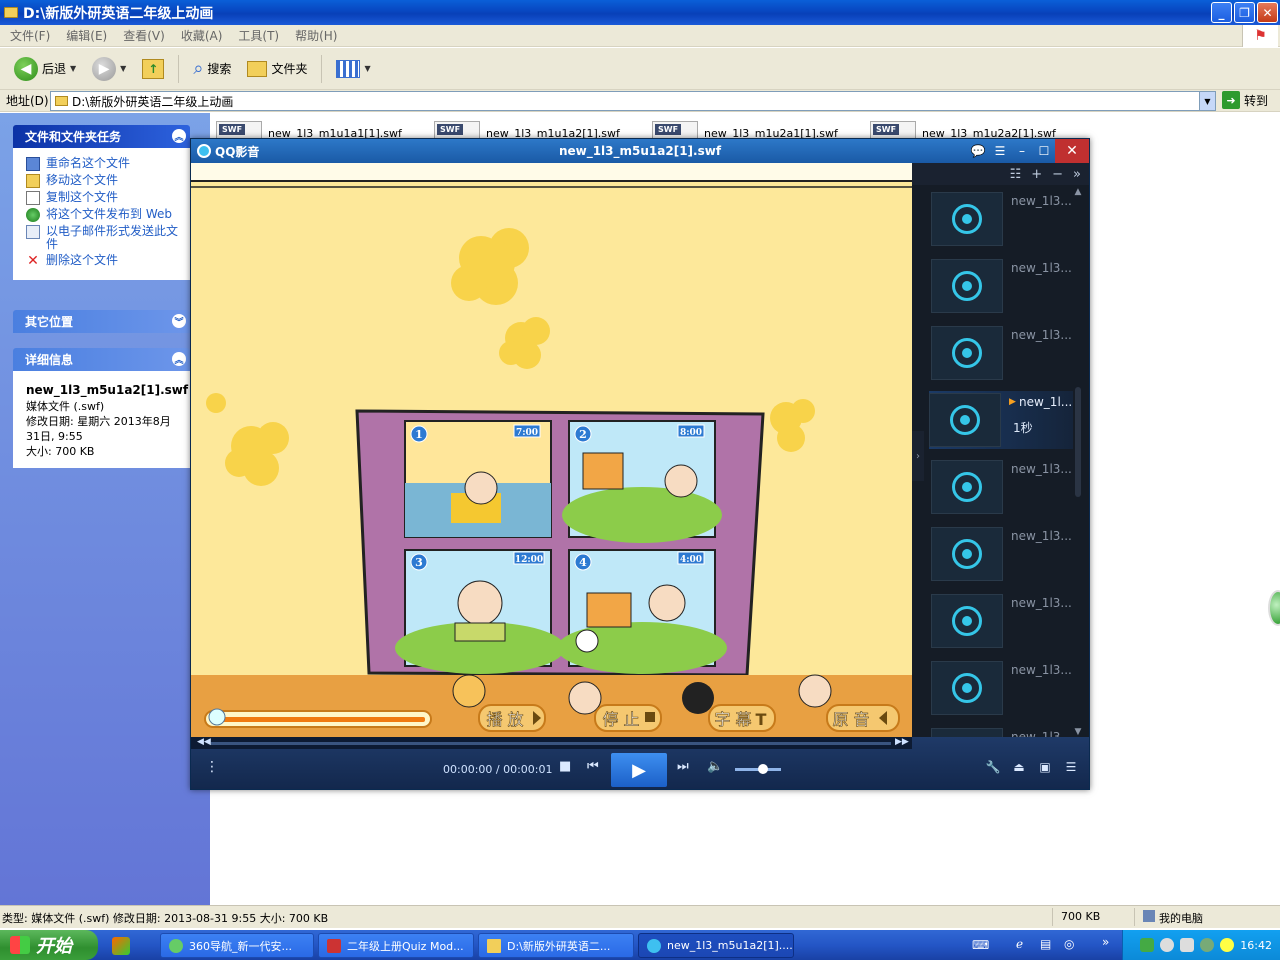 Image resolution: width=1280 pixels, height=960 pixels. Describe the element at coordinates (1045, 767) in the screenshot. I see `screen-icon: ▣` at that location.